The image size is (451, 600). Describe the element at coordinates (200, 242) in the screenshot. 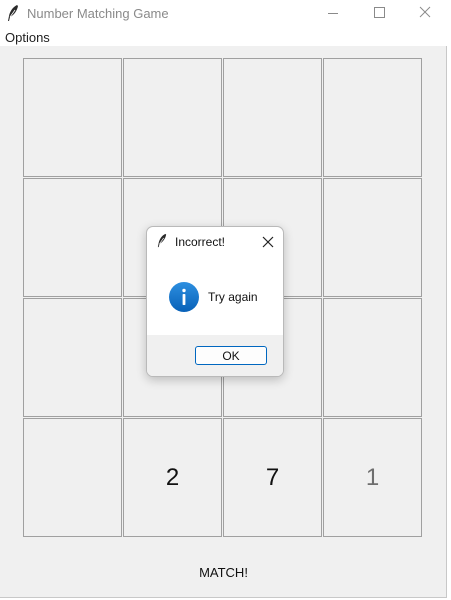

I see `dialog-title: Incorrect!` at that location.